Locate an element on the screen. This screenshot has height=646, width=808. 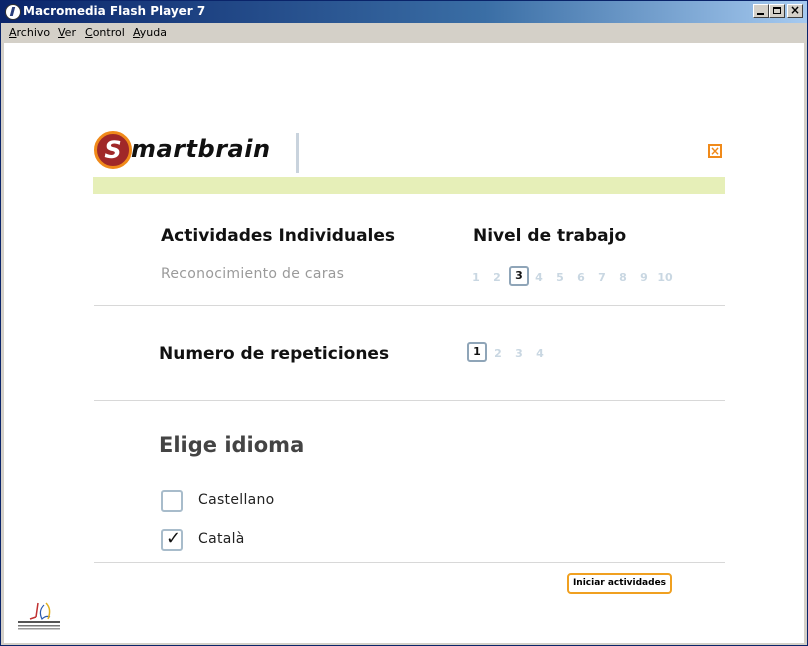
maximize-button is located at coordinates (777, 11).